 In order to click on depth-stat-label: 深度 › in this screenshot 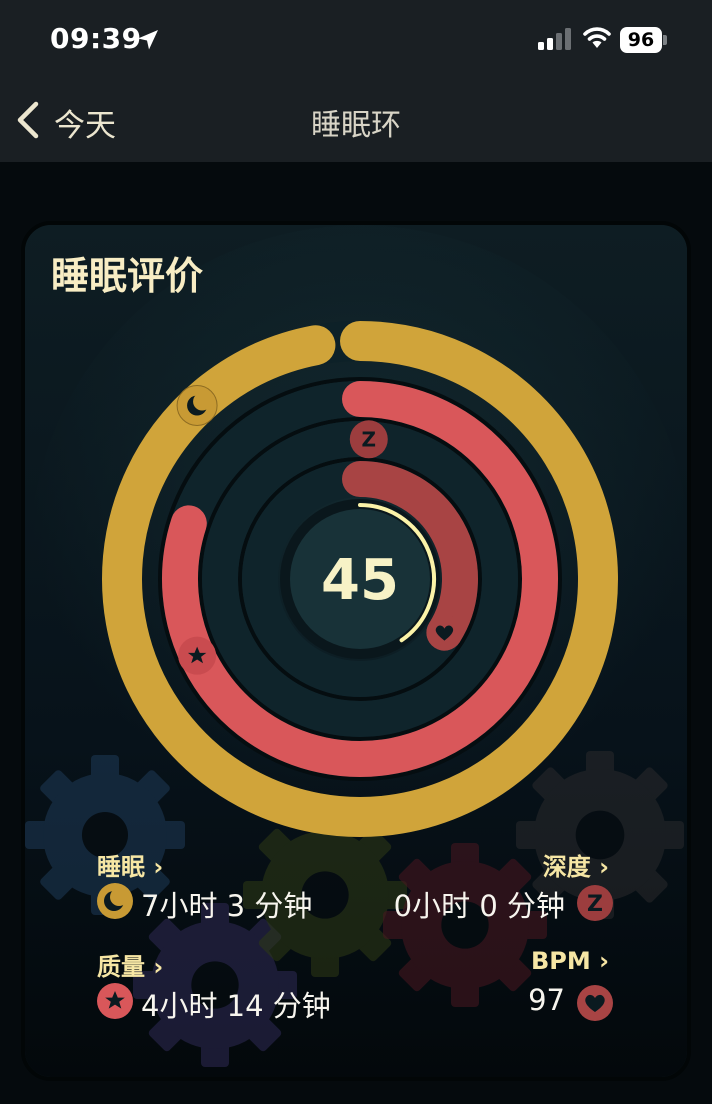, I will do `click(576, 864)`.